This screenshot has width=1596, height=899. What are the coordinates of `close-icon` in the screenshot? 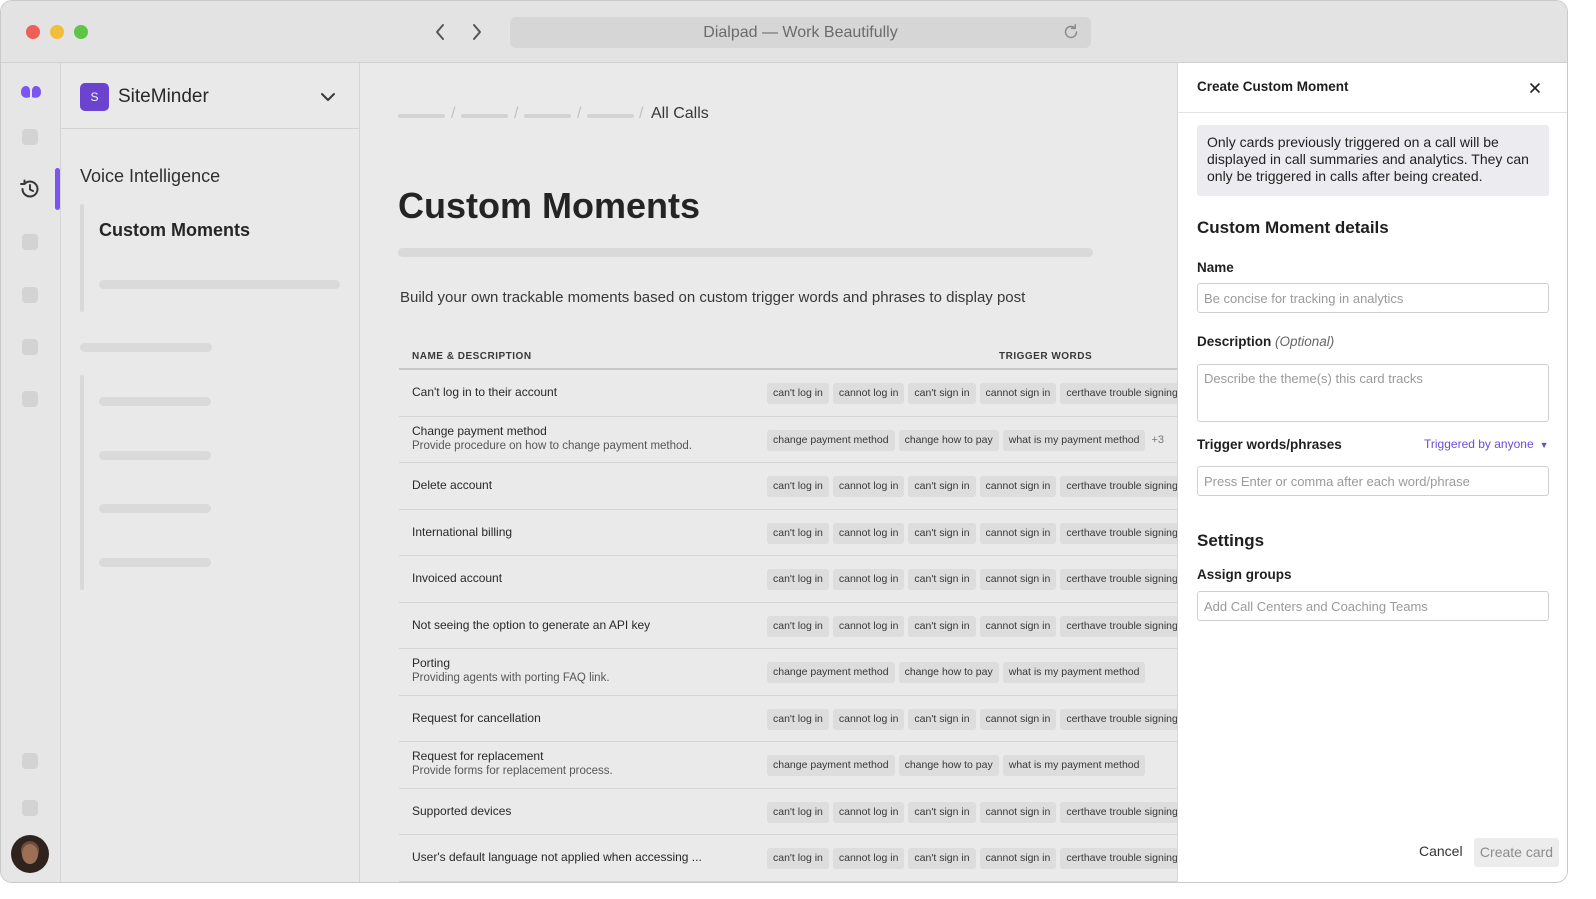 It's located at (1535, 88).